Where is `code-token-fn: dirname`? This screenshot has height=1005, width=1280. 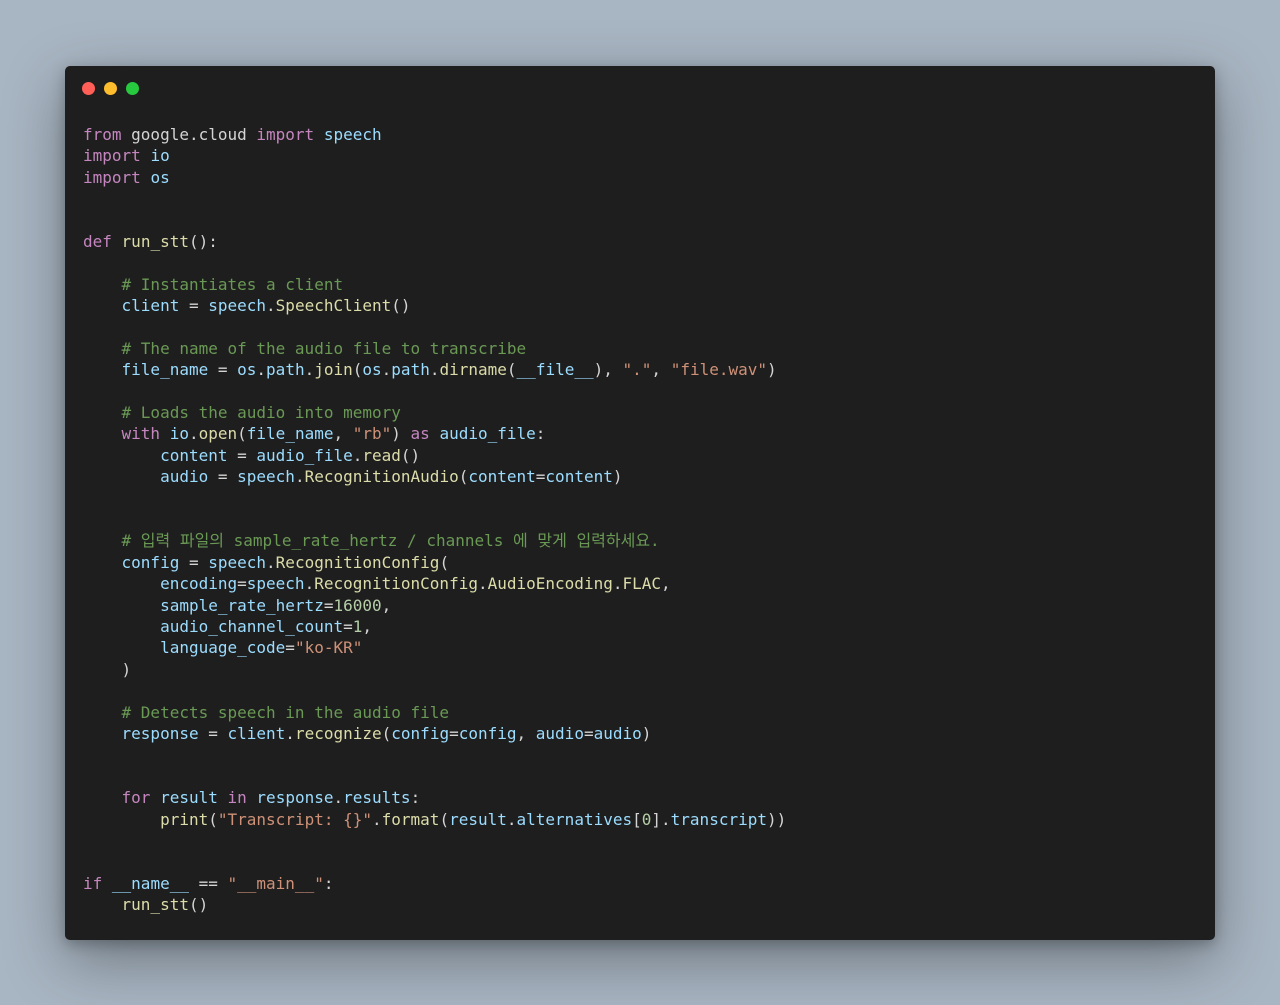 code-token-fn: dirname is located at coordinates (473, 370).